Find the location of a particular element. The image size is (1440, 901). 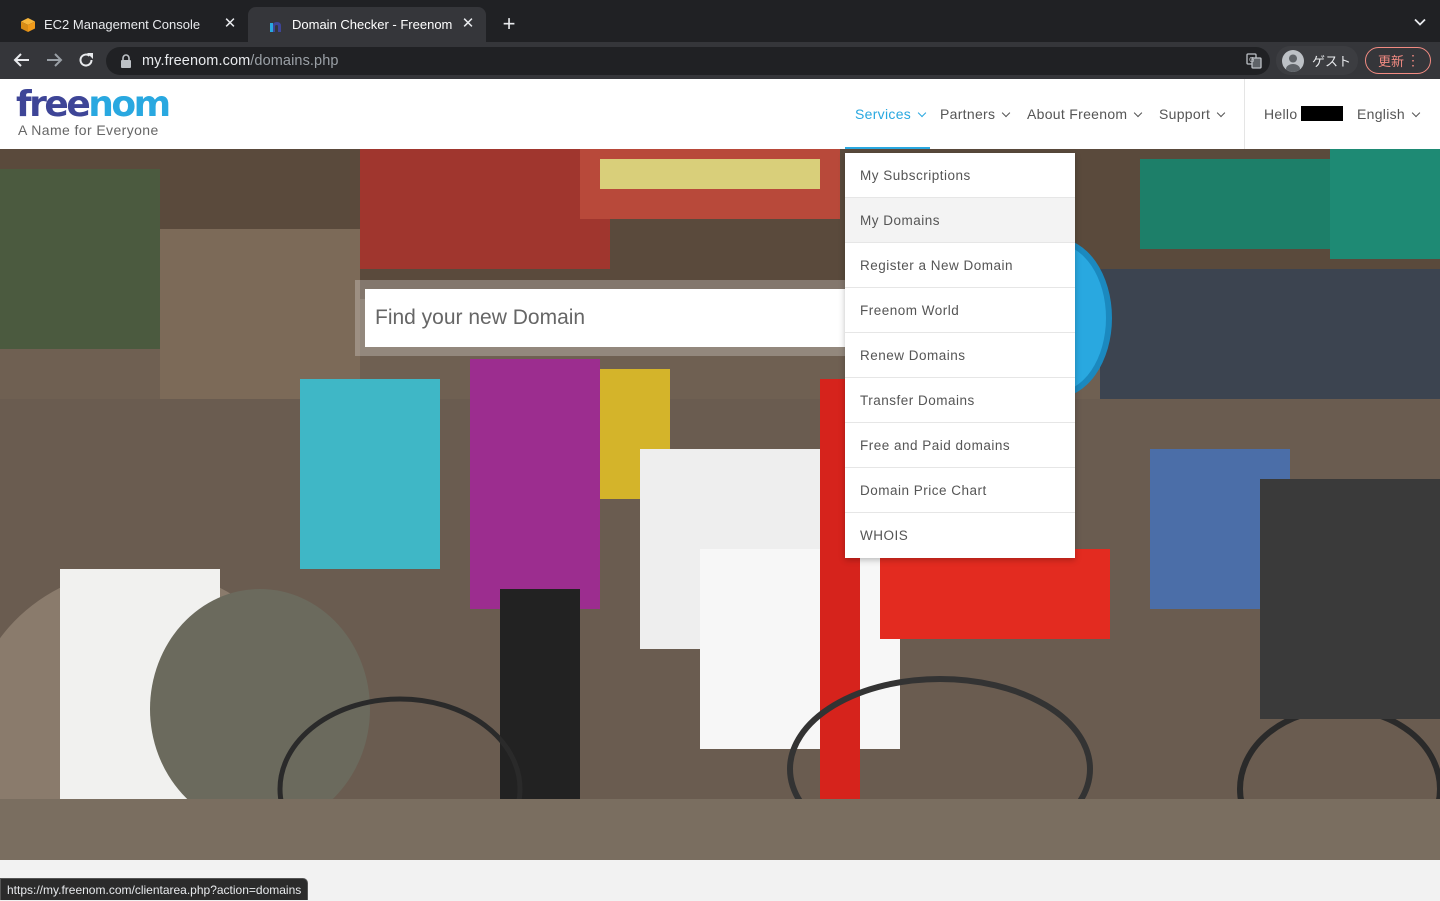

profile-button: ゲスト is located at coordinates (1317, 60).